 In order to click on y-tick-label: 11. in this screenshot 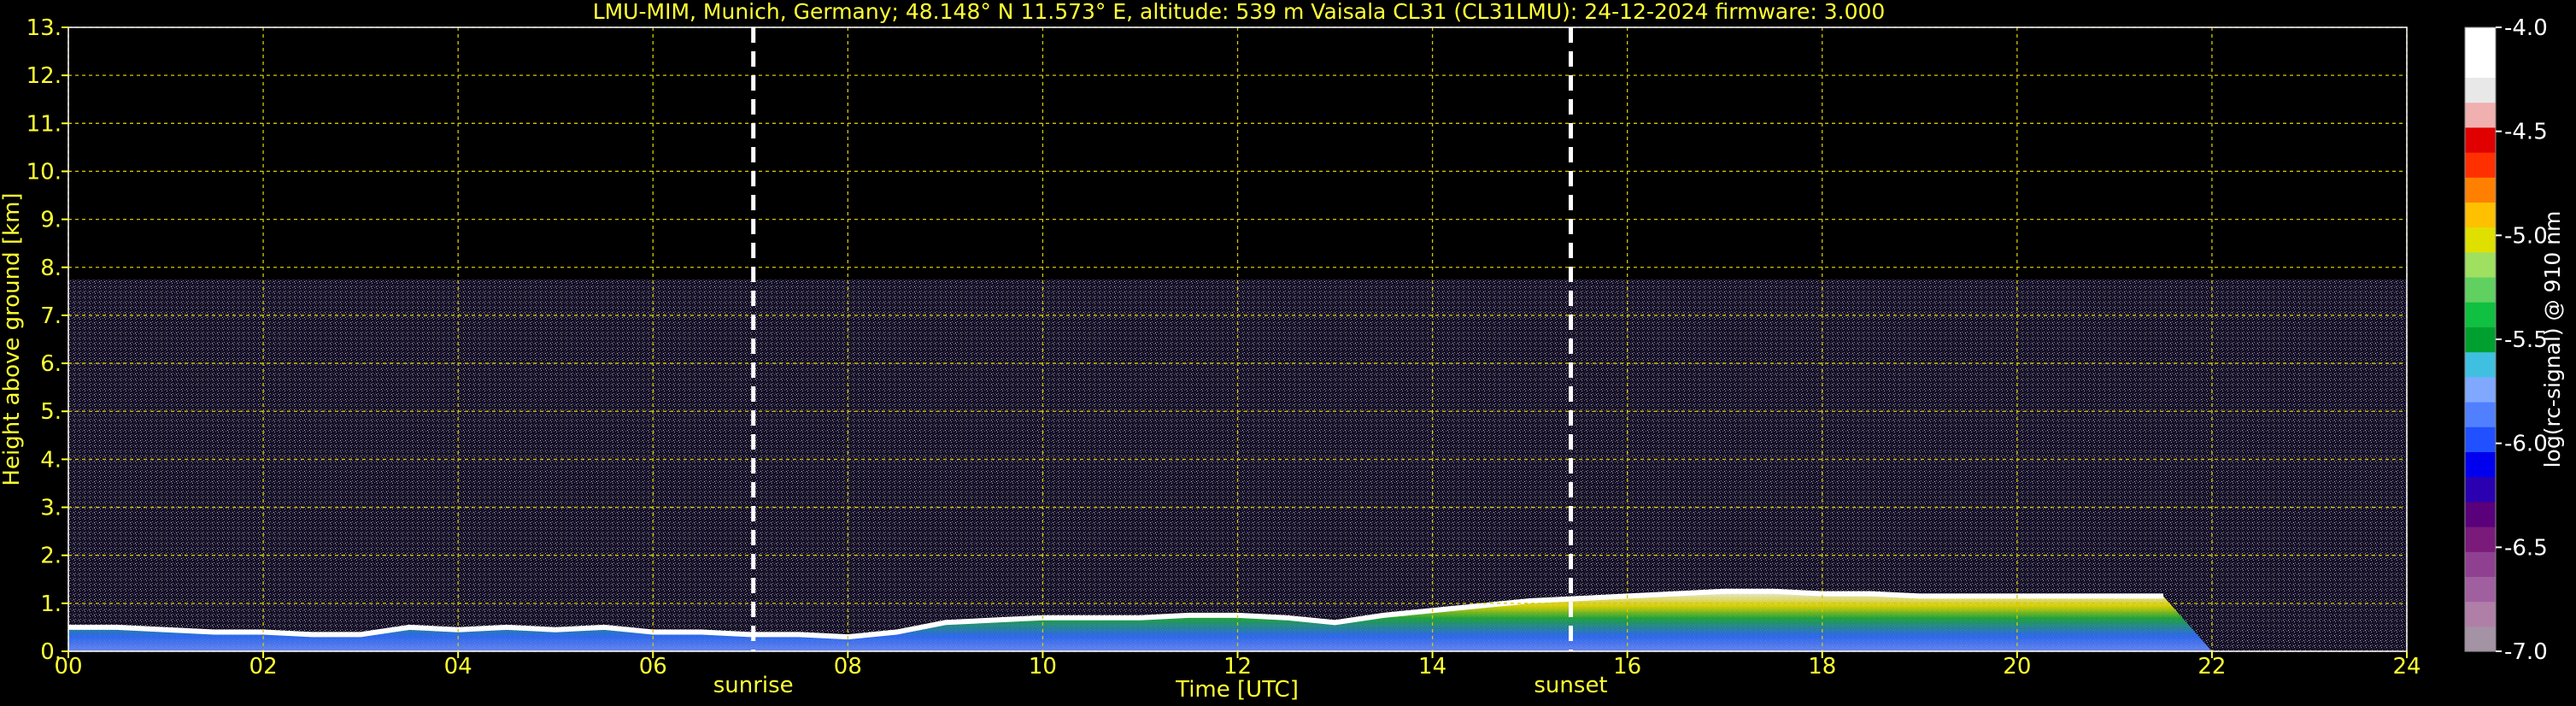, I will do `click(44, 124)`.